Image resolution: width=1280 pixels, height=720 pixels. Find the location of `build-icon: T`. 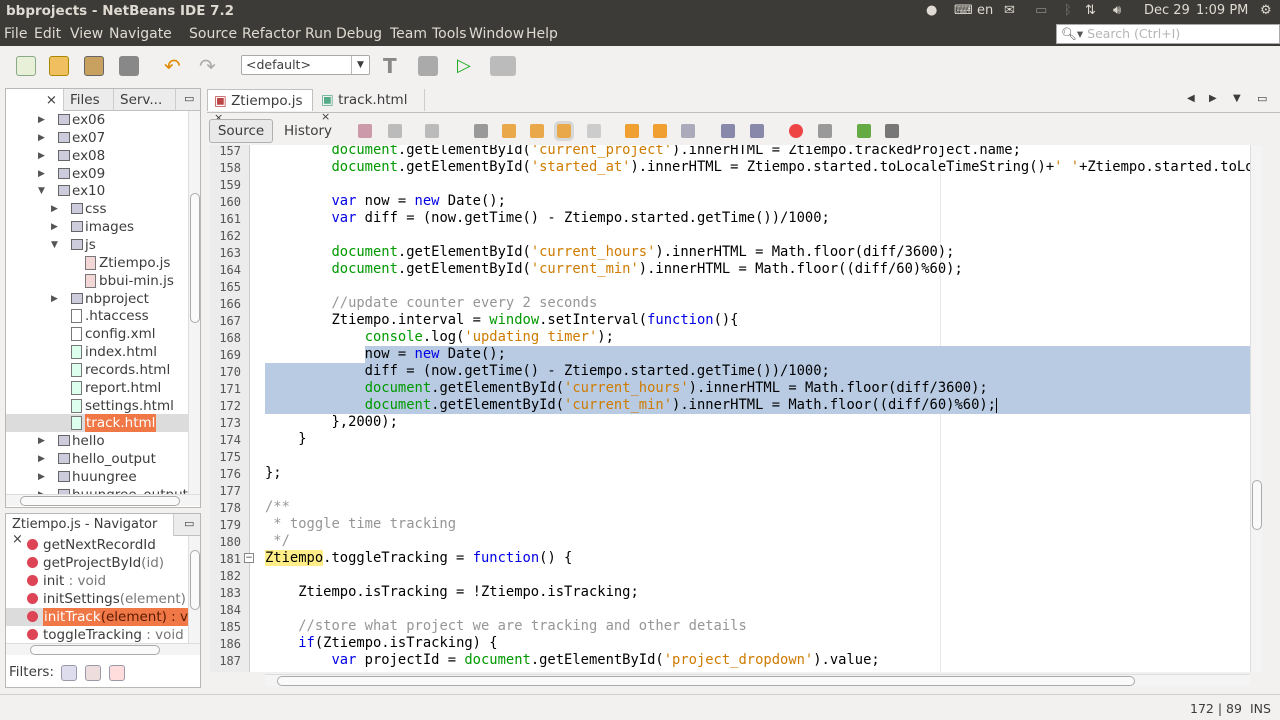

build-icon: T is located at coordinates (393, 66).